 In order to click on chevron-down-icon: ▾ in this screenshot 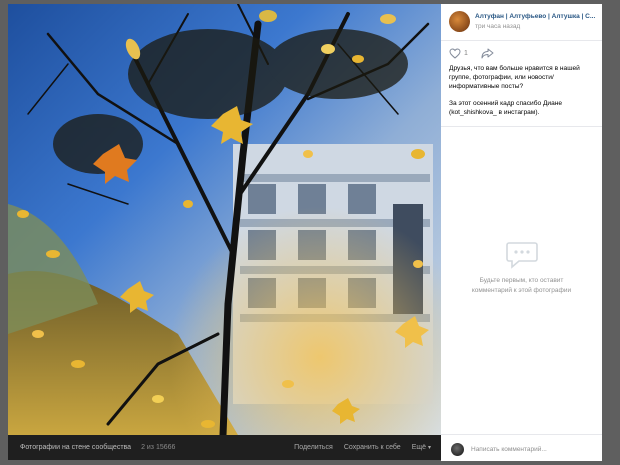, I will do `click(429, 448)`.